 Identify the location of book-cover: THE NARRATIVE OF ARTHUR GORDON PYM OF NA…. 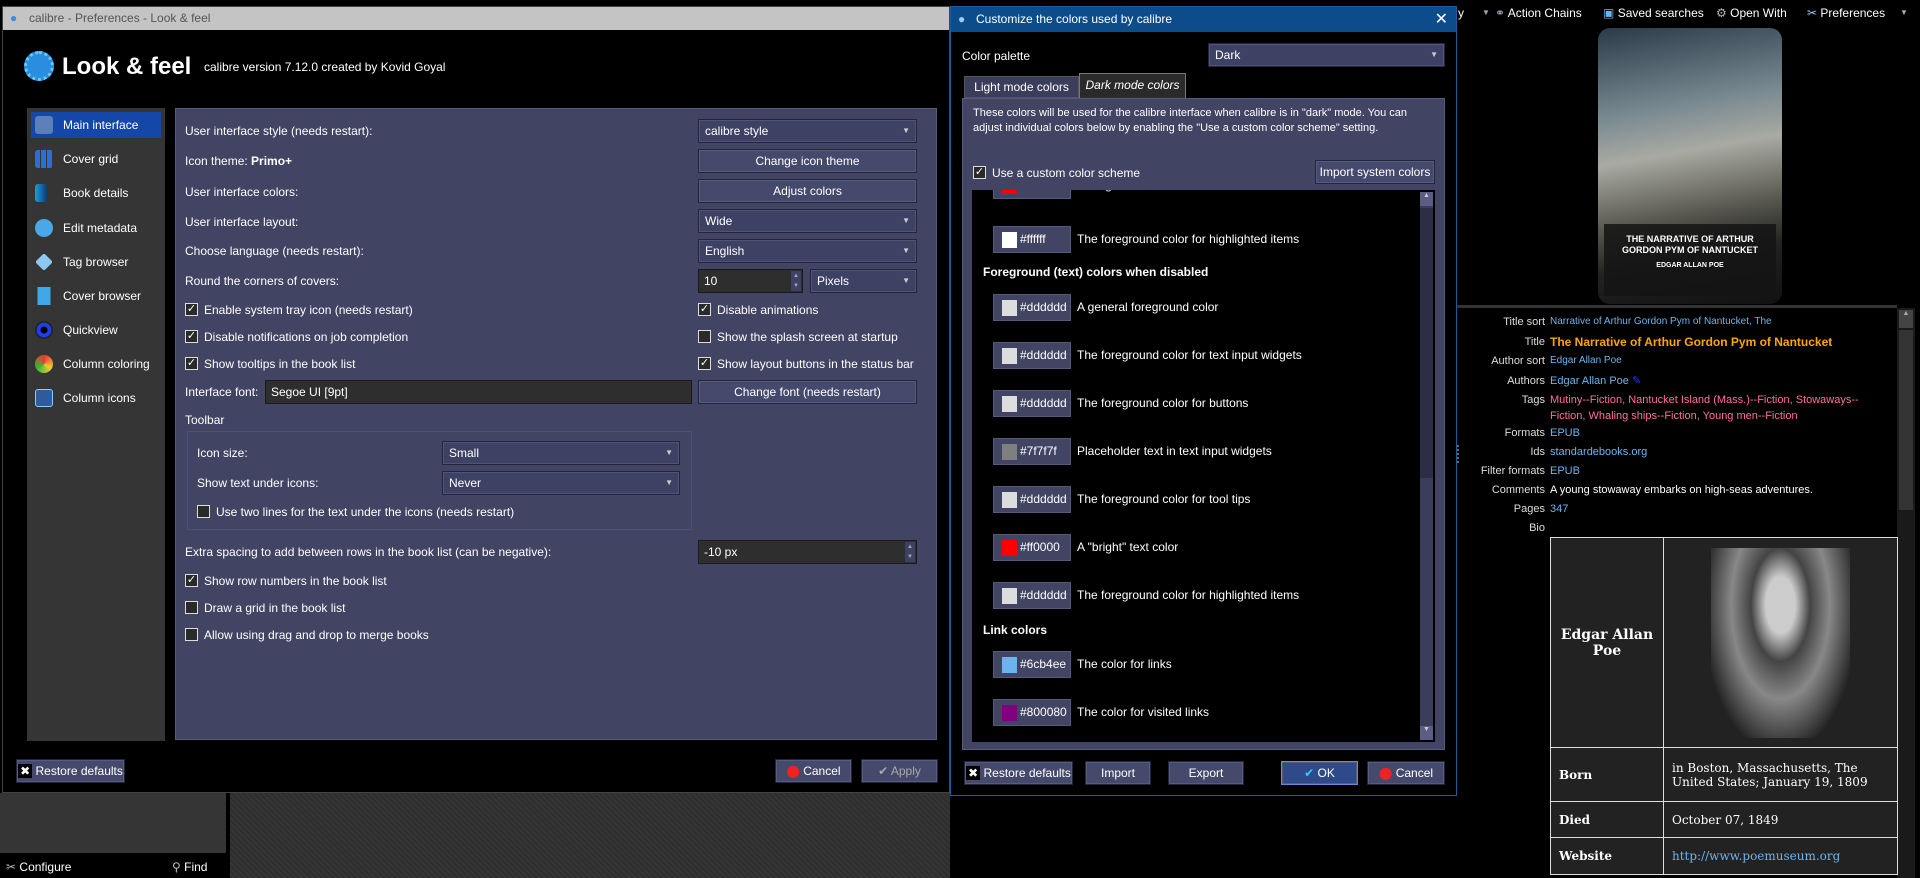
(1690, 166).